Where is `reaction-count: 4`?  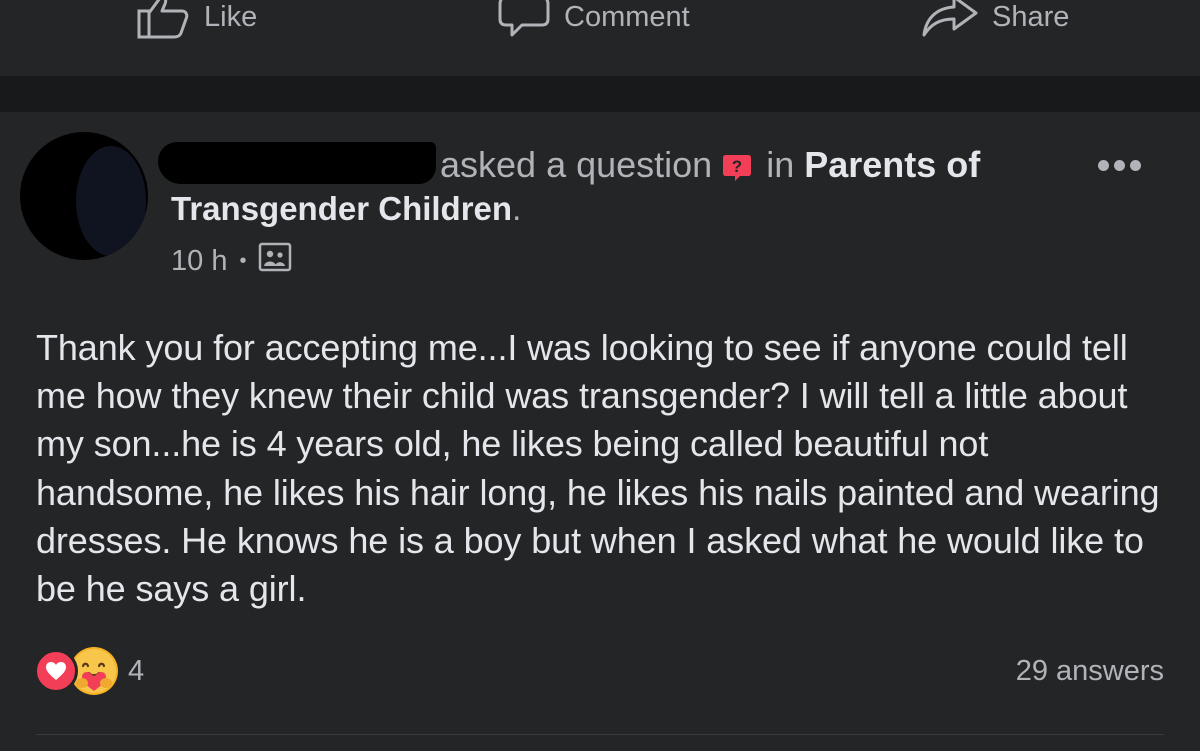 reaction-count: 4 is located at coordinates (136, 670).